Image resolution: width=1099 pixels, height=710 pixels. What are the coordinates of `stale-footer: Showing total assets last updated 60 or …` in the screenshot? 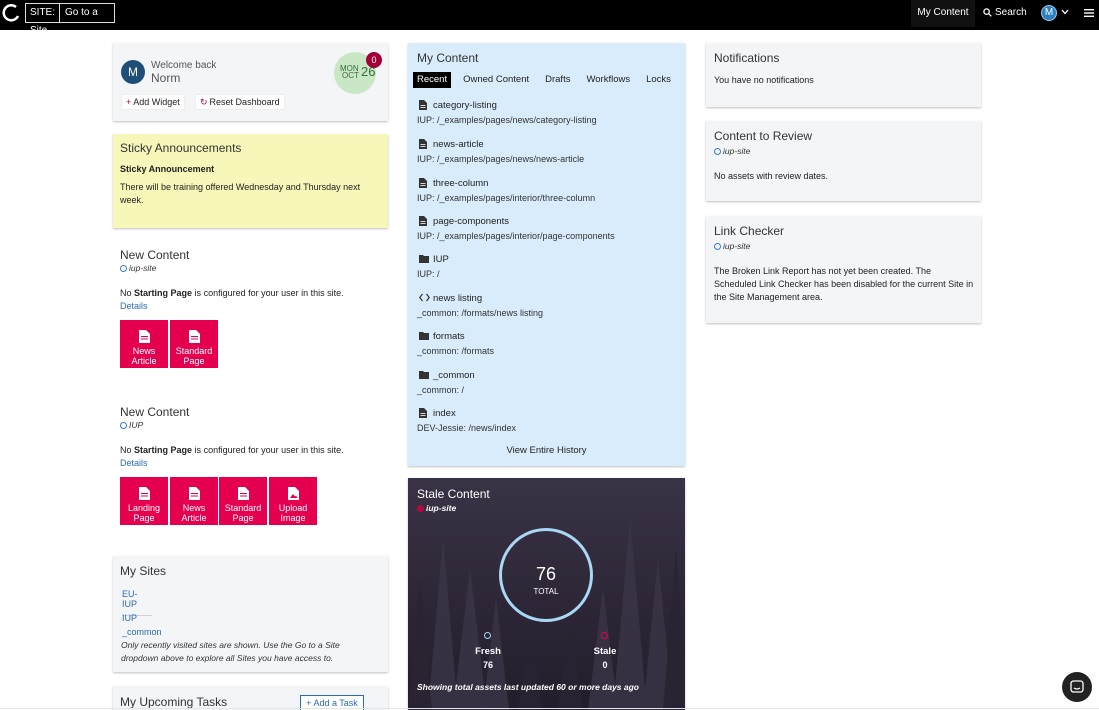 It's located at (528, 687).